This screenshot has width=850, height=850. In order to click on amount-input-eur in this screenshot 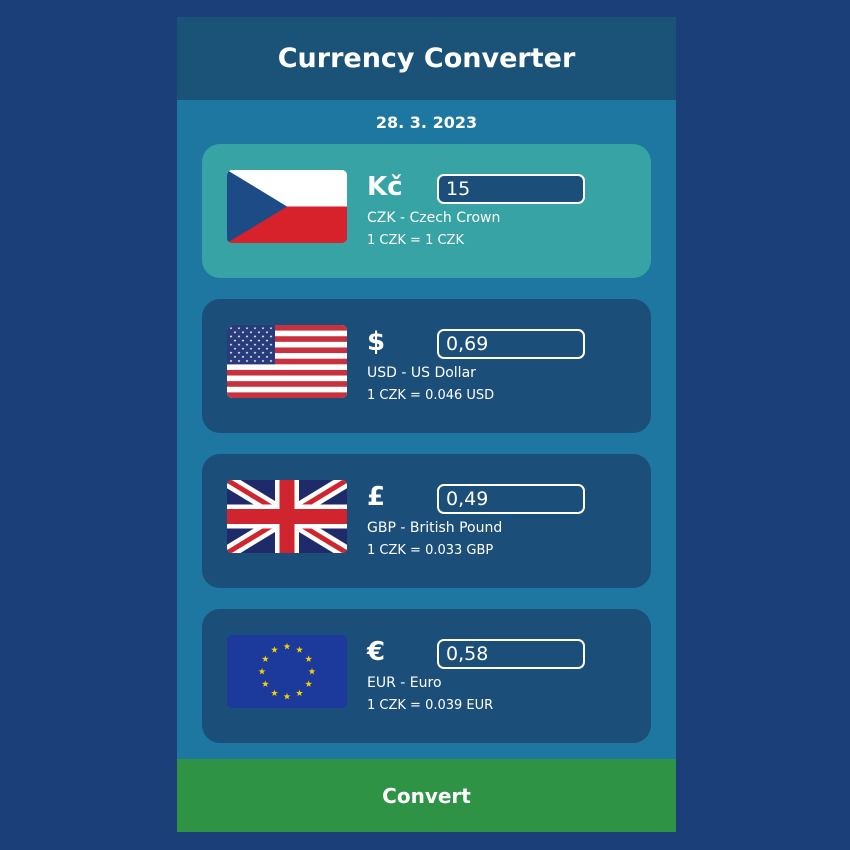, I will do `click(511, 654)`.